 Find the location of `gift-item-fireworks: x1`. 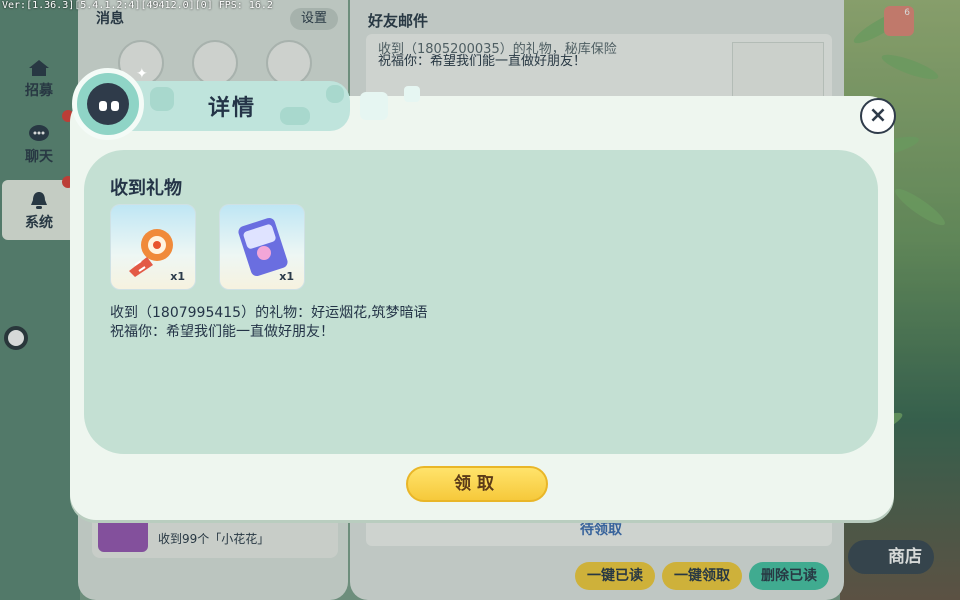

gift-item-fireworks: x1 is located at coordinates (153, 247).